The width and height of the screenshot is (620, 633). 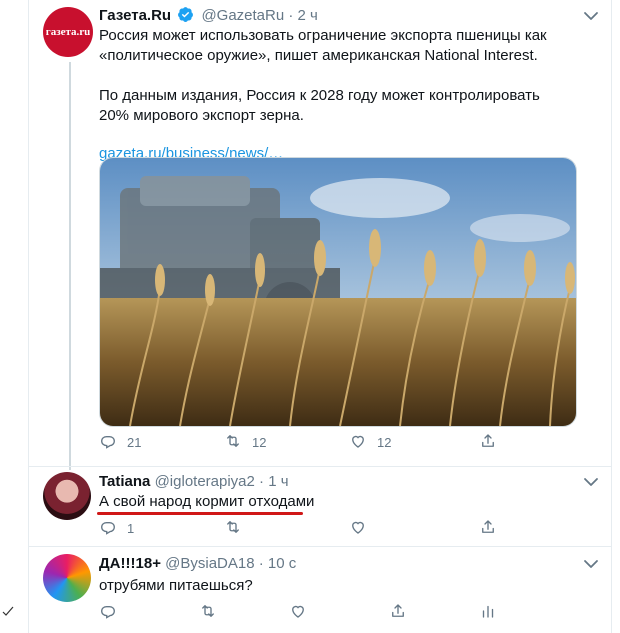 I want to click on handle: @GazetaRu, so click(x=242, y=15).